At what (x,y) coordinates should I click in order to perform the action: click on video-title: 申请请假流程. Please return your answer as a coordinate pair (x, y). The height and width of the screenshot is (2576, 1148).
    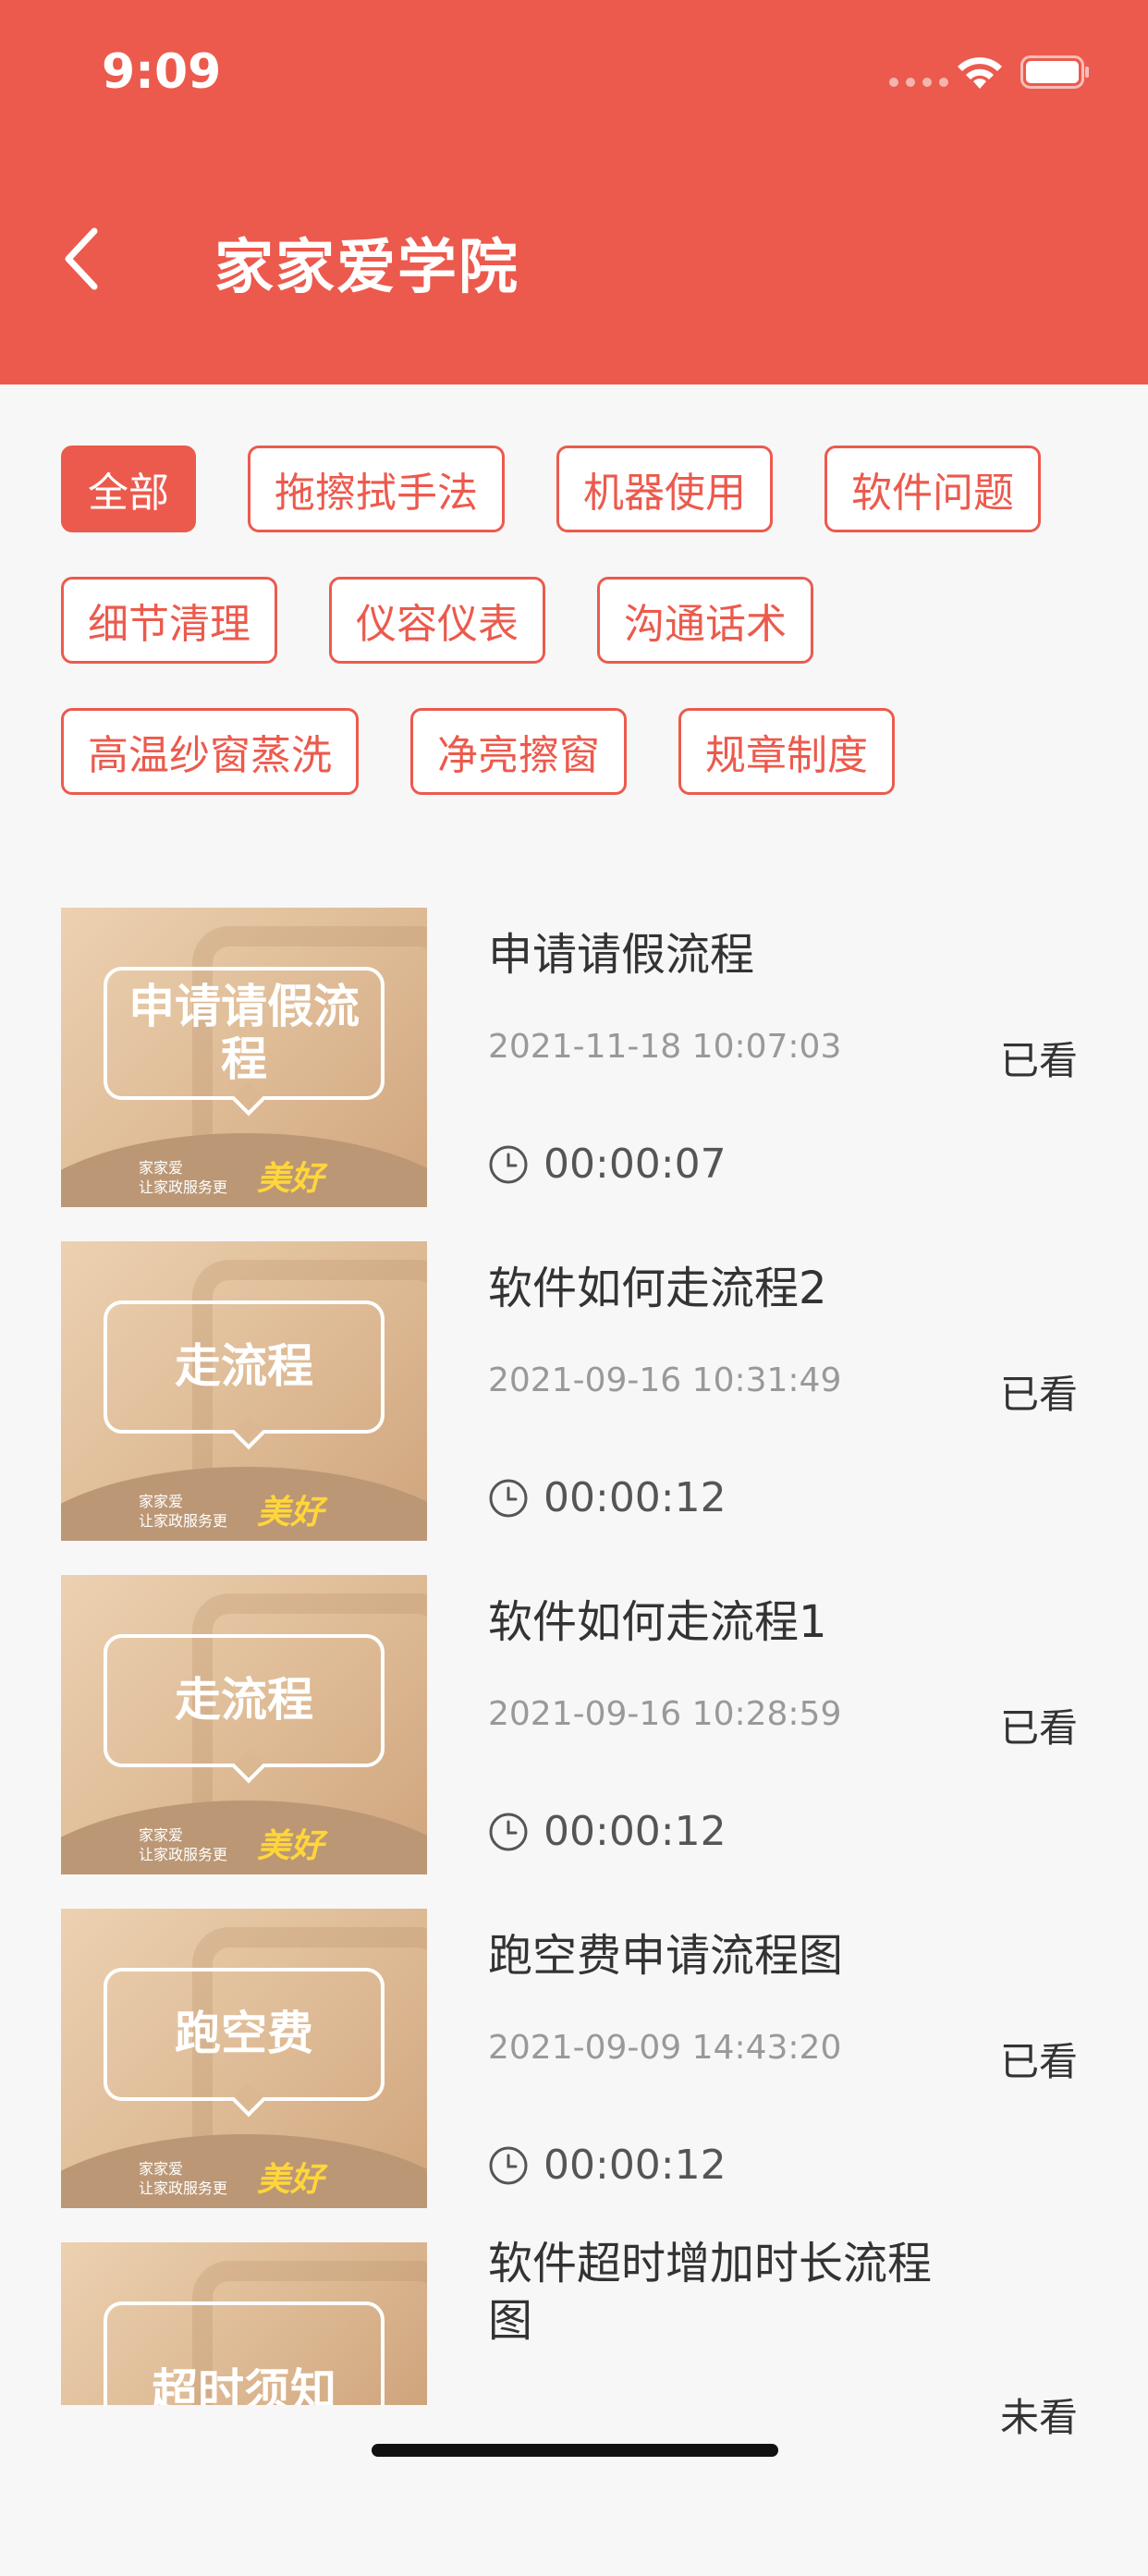
    Looking at the image, I should click on (622, 955).